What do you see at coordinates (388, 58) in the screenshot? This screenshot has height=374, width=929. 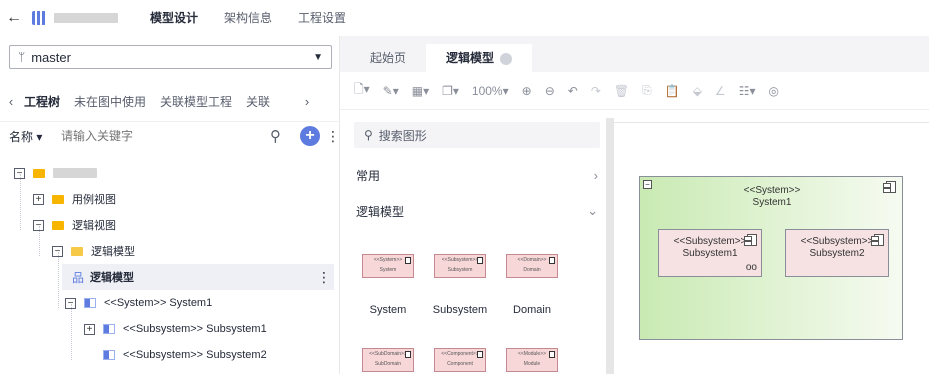 I see `tab-start-page: 起始页` at bounding box center [388, 58].